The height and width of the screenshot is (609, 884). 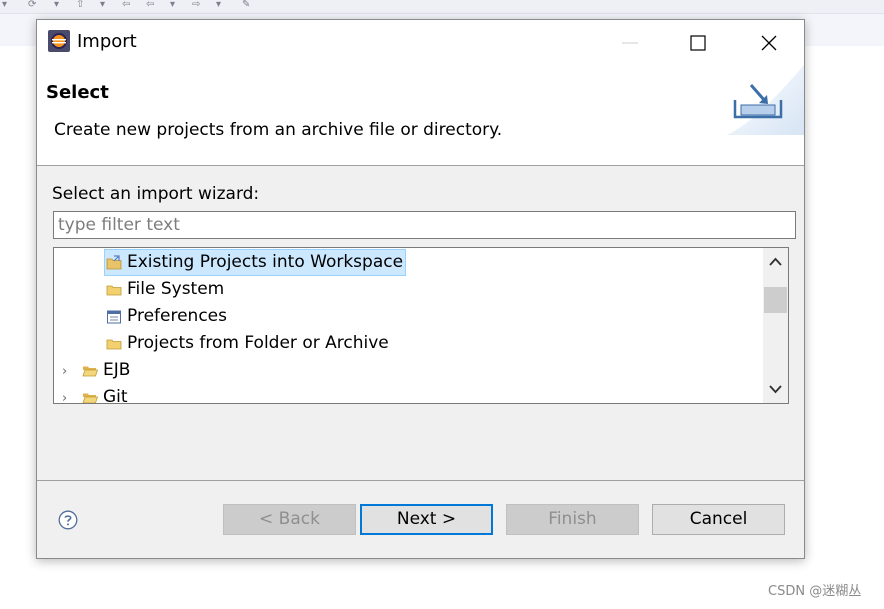 I want to click on help-button, so click(x=68, y=520).